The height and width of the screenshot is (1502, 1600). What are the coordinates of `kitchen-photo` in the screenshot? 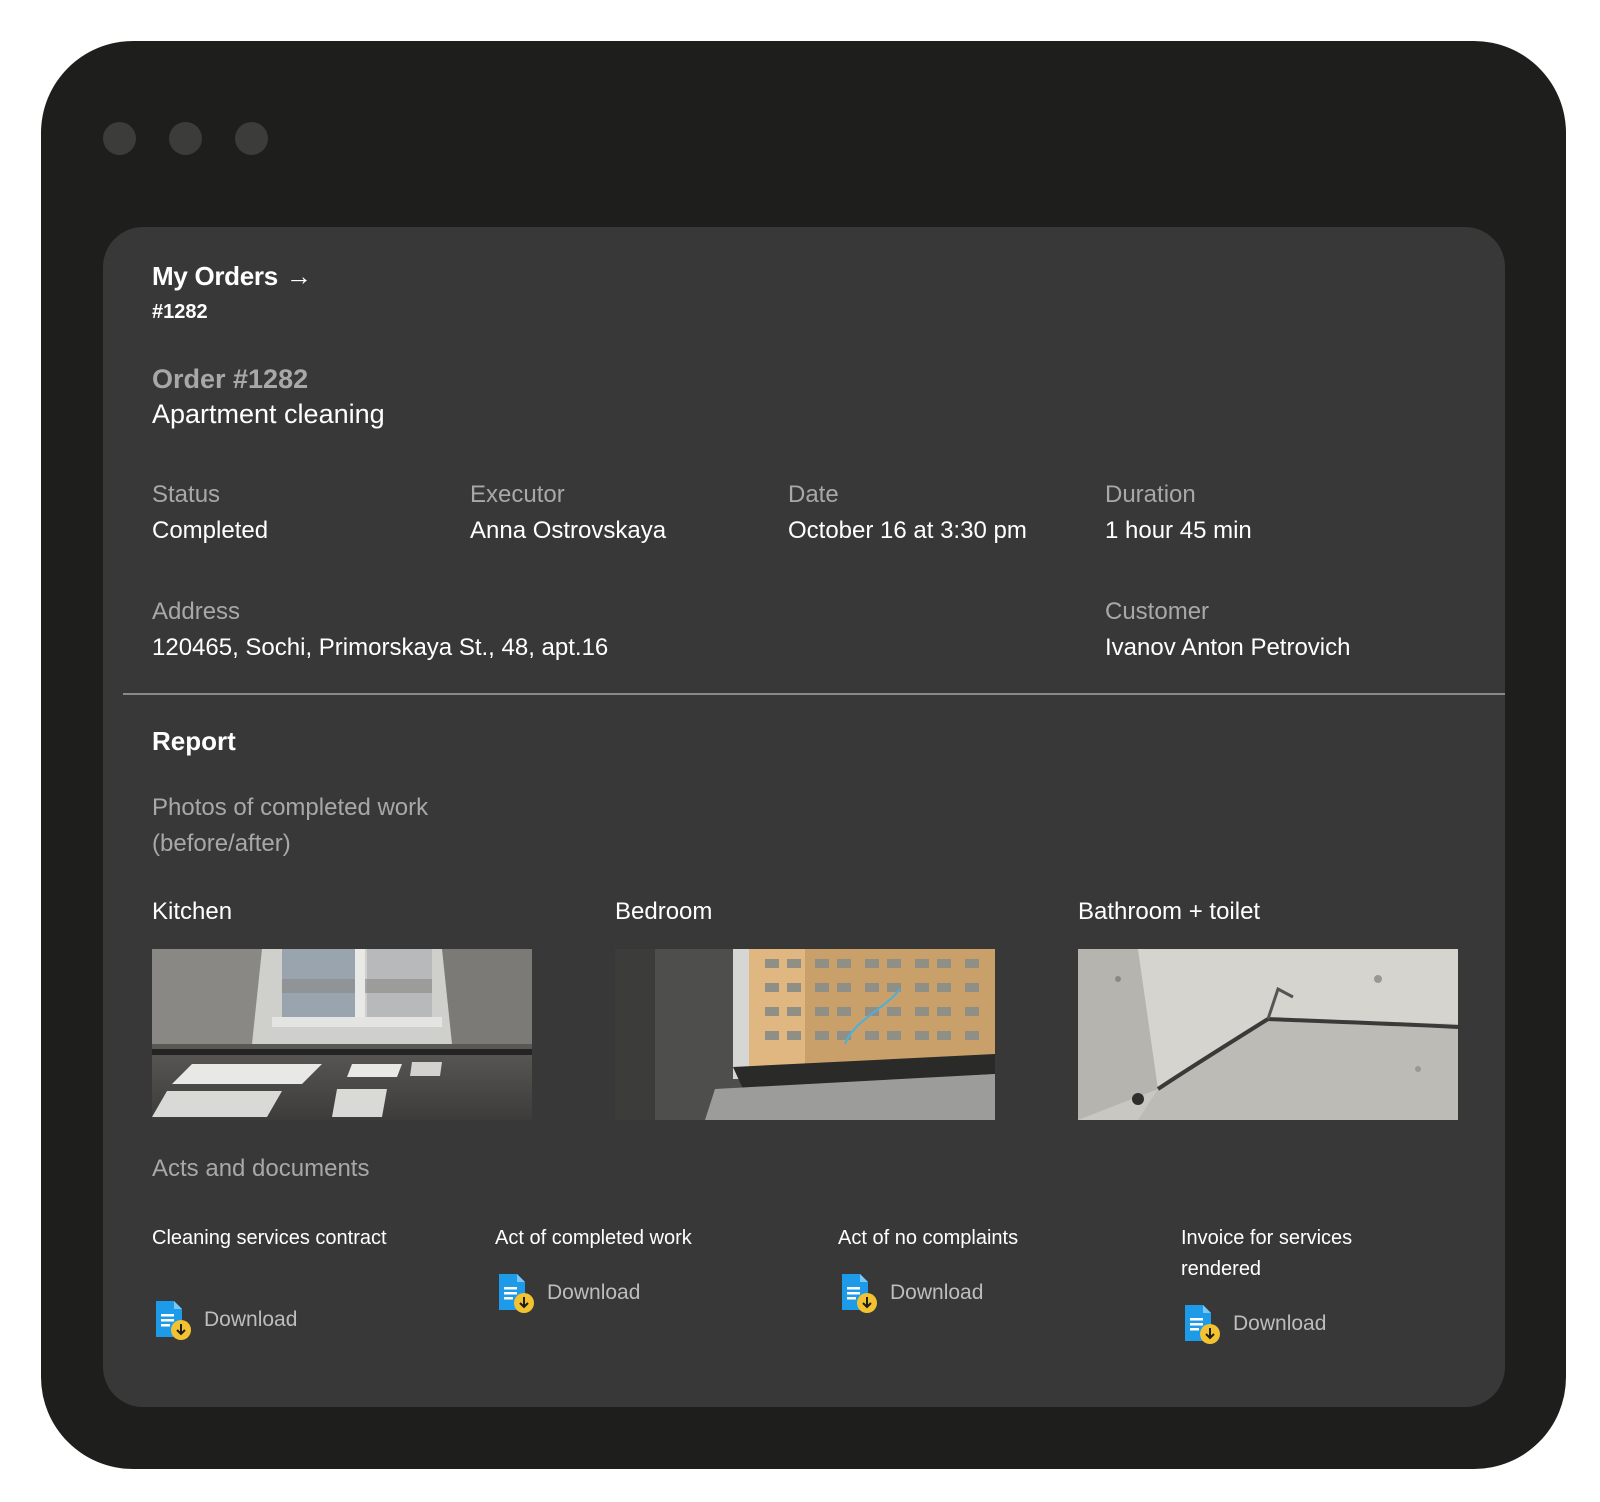 It's located at (342, 1034).